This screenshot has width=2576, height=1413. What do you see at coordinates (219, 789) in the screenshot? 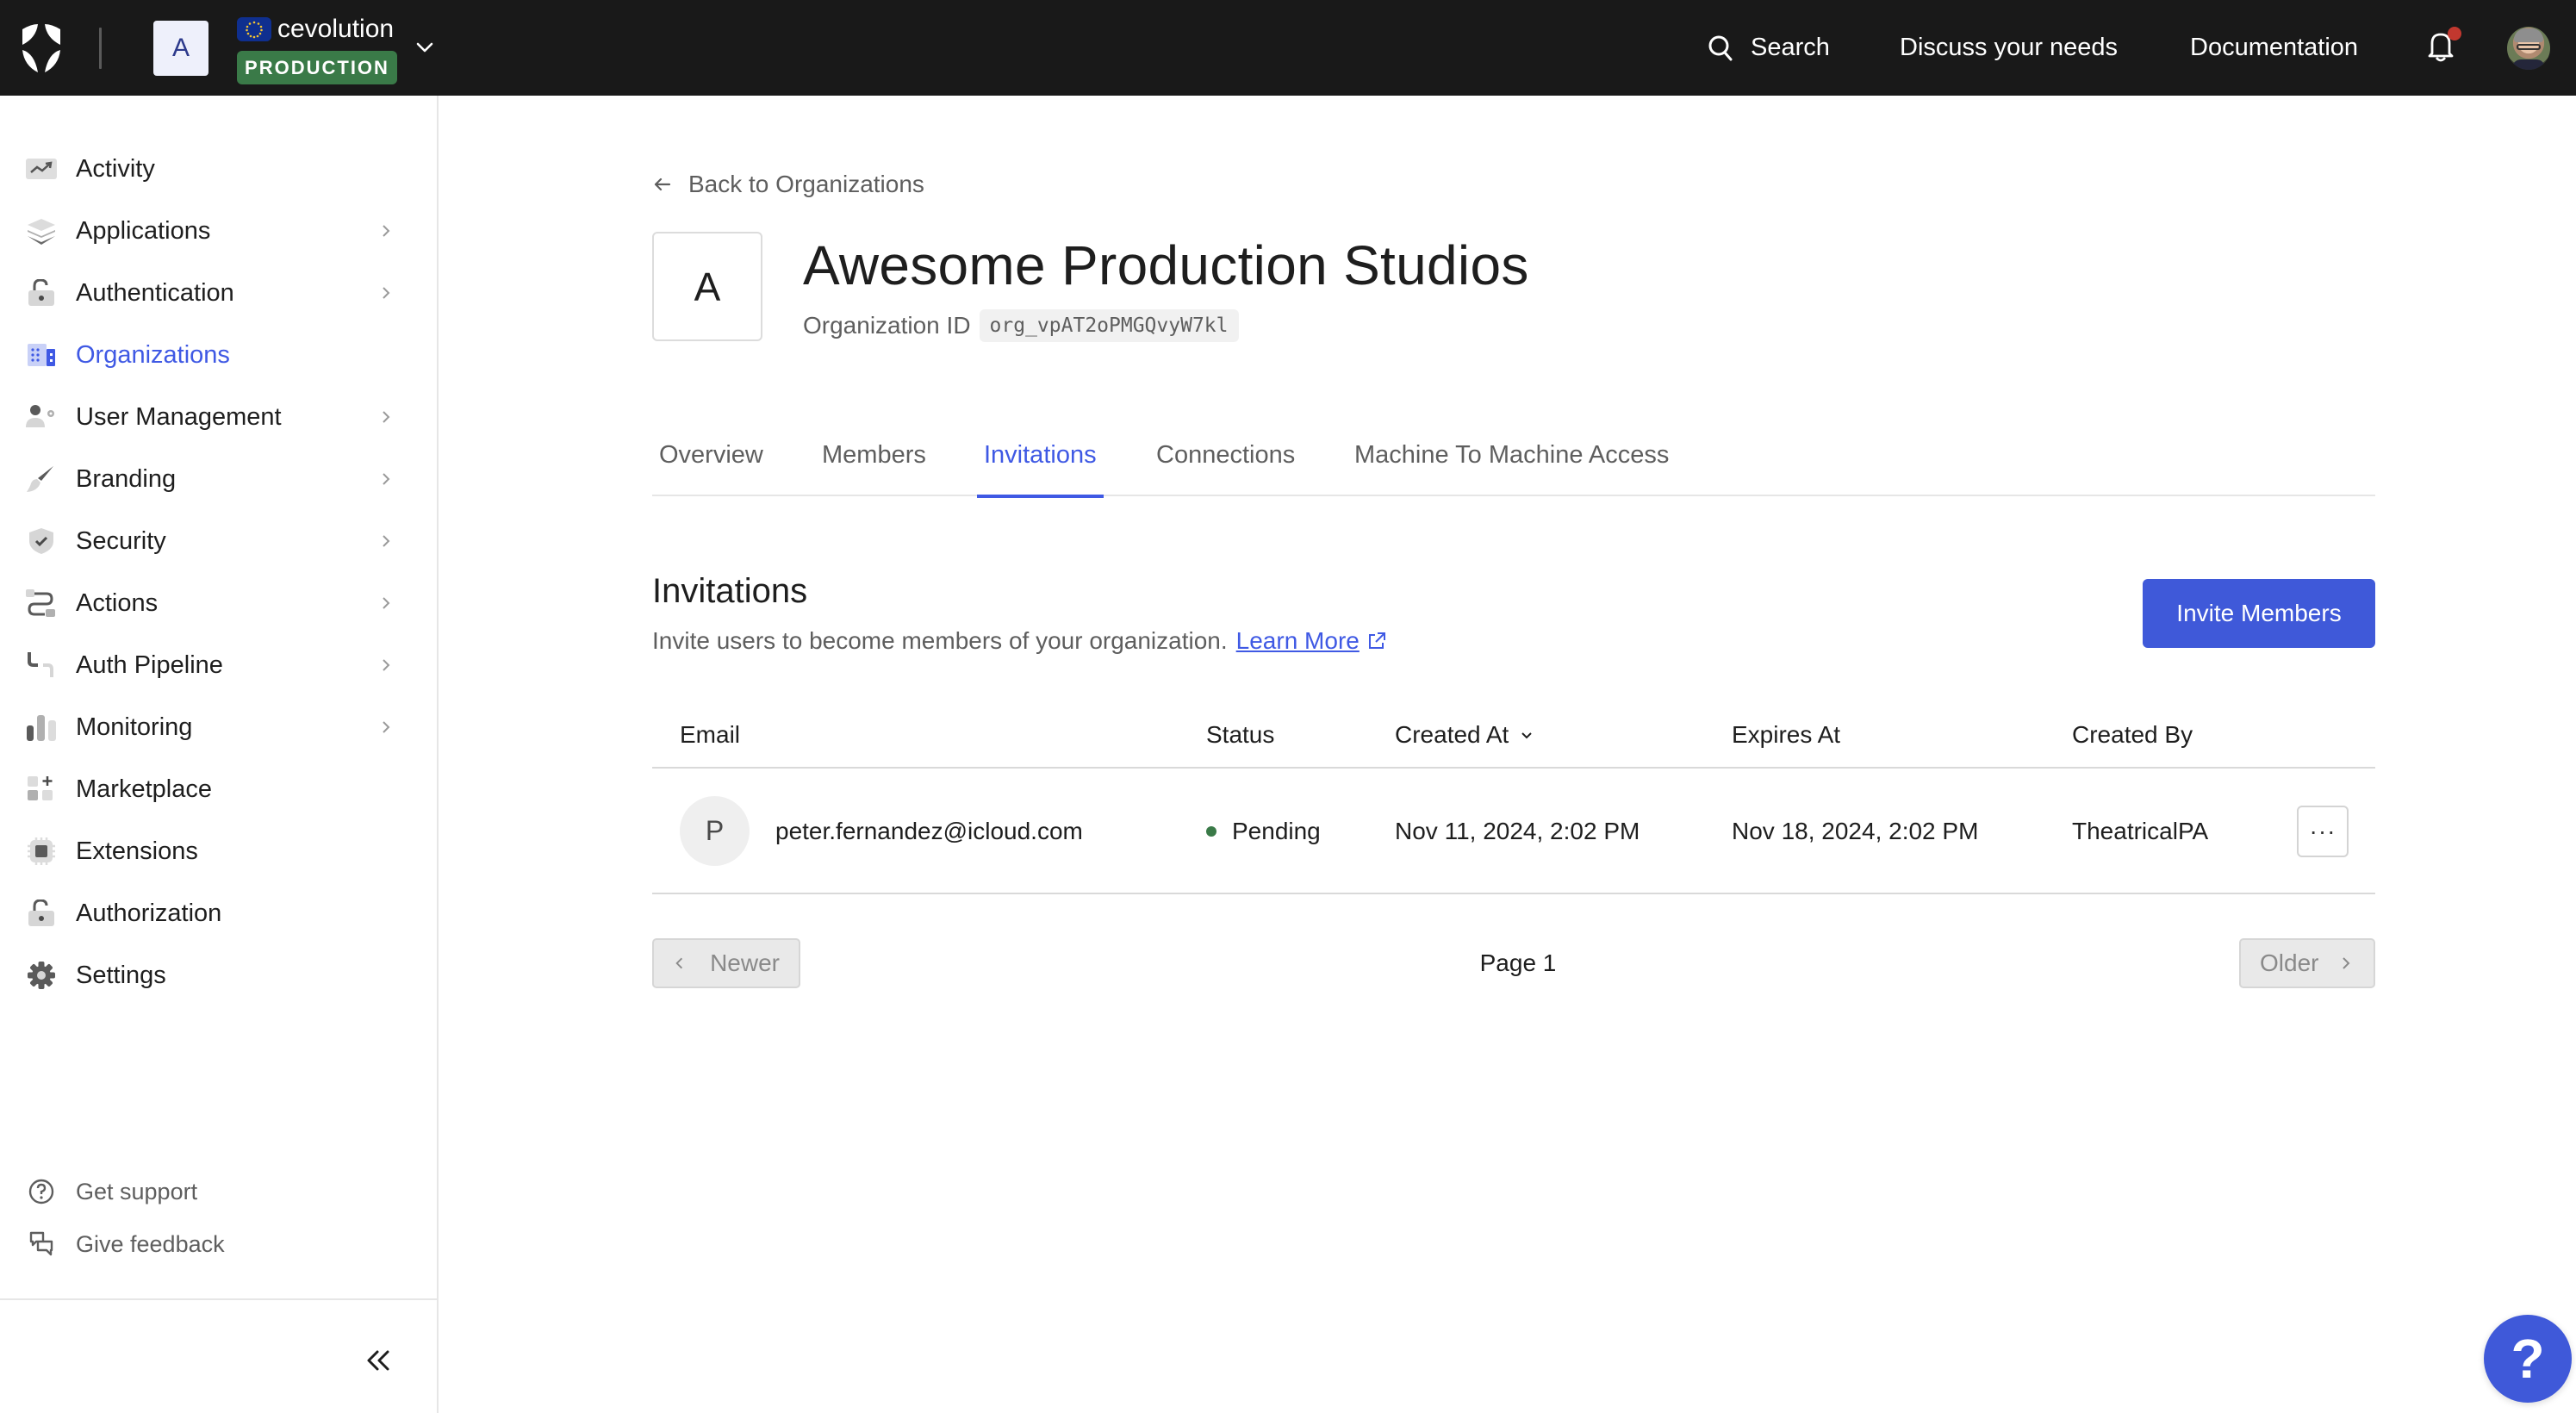
I see `sidebar-item-marketplace: Marketplace` at bounding box center [219, 789].